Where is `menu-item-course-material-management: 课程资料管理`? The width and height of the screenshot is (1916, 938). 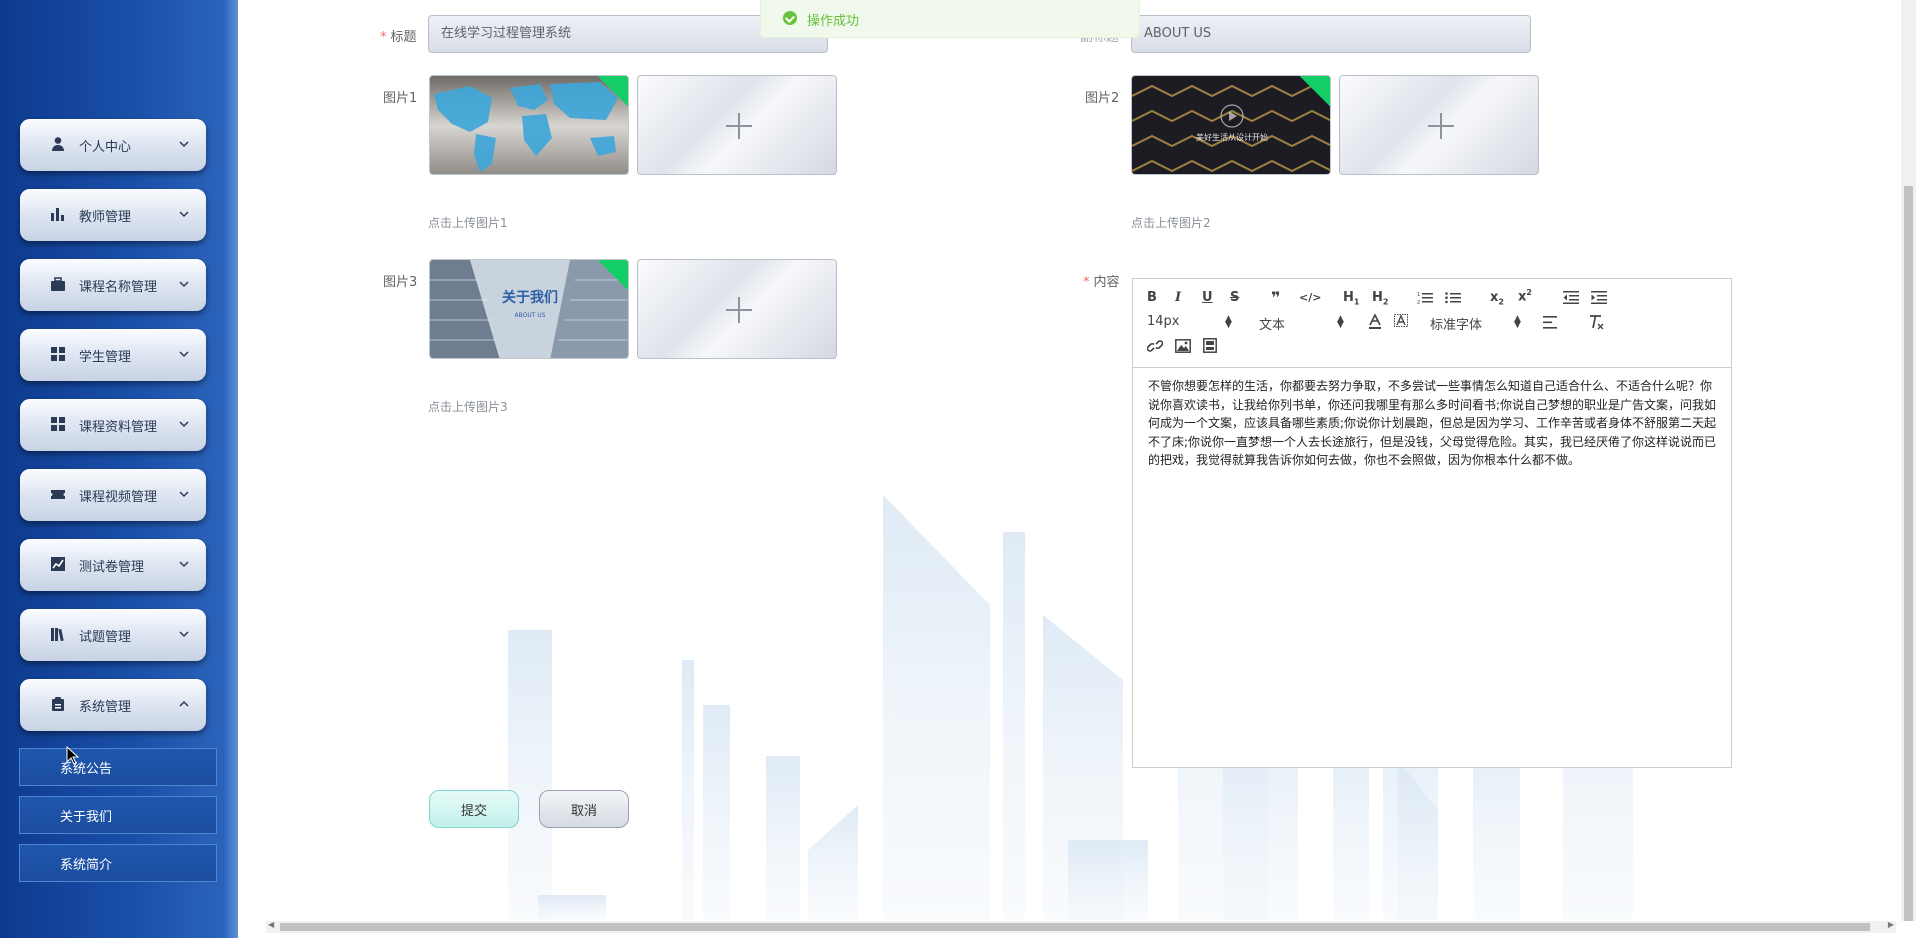 menu-item-course-material-management: 课程资料管理 is located at coordinates (113, 425).